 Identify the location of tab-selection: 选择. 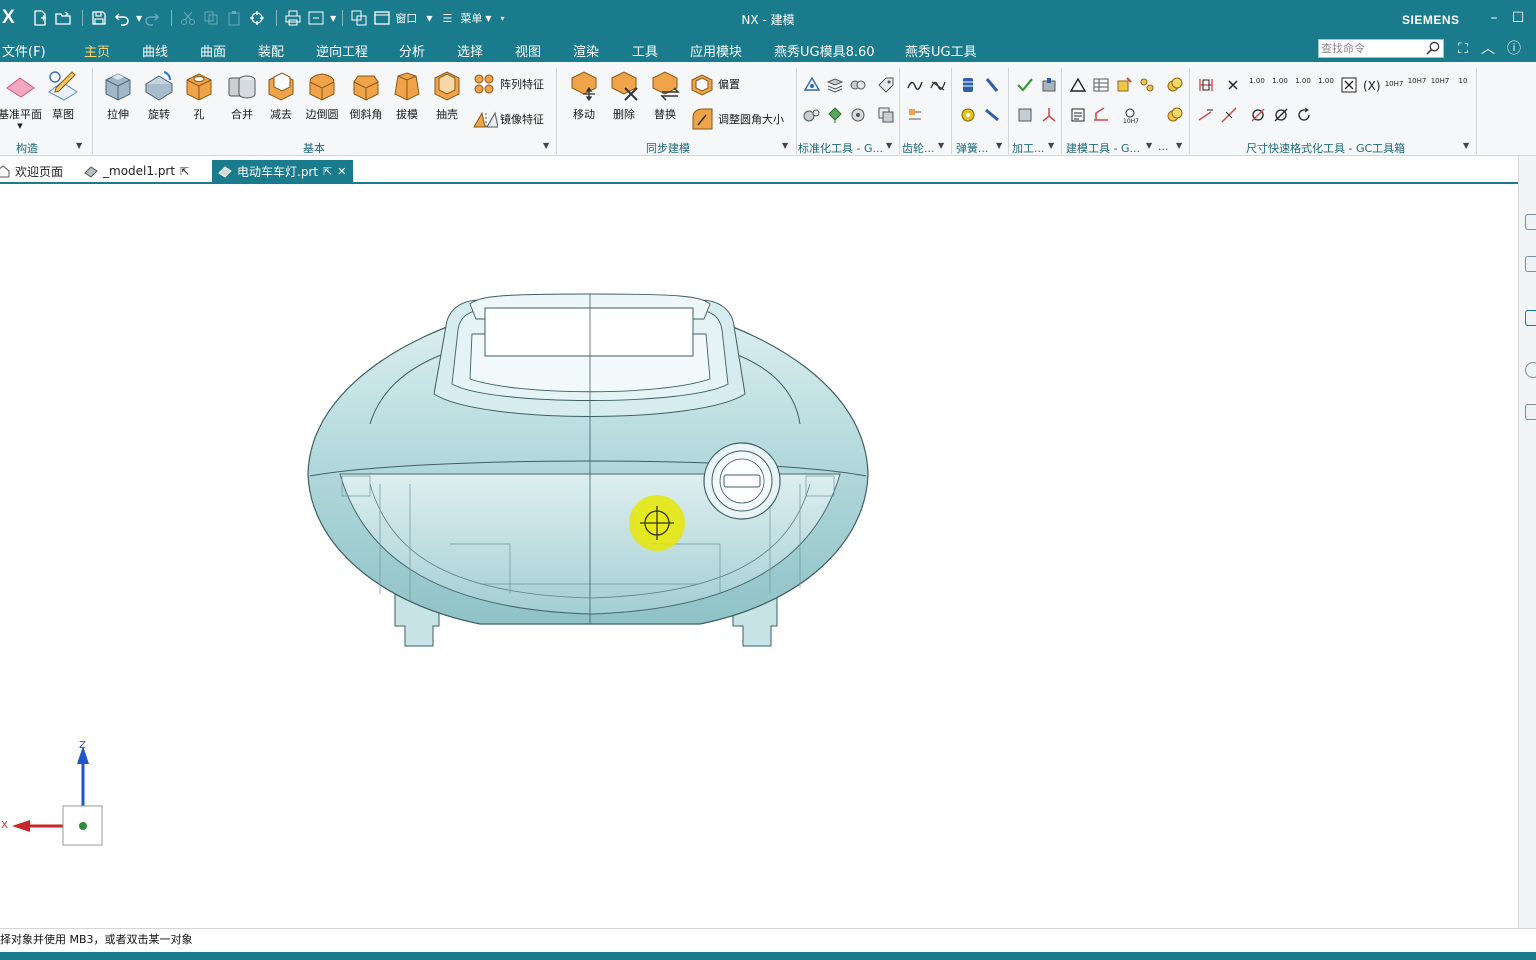
(470, 50).